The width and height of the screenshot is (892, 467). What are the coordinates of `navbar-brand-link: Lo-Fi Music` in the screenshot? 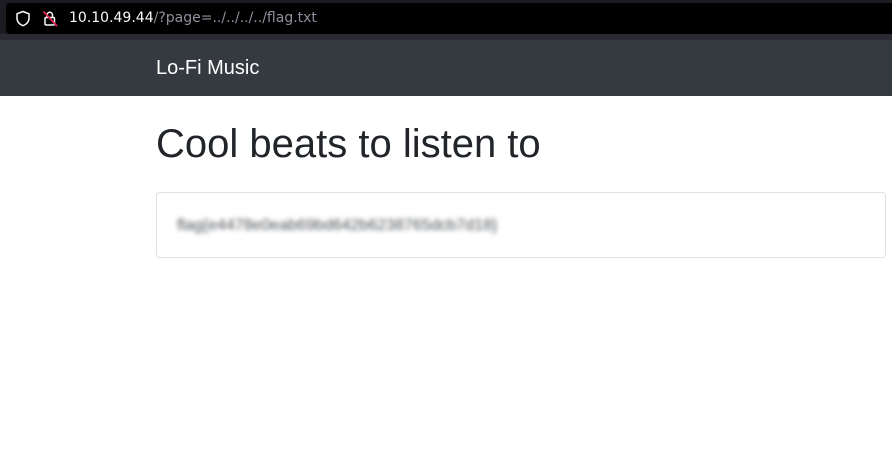 It's located at (207, 68).